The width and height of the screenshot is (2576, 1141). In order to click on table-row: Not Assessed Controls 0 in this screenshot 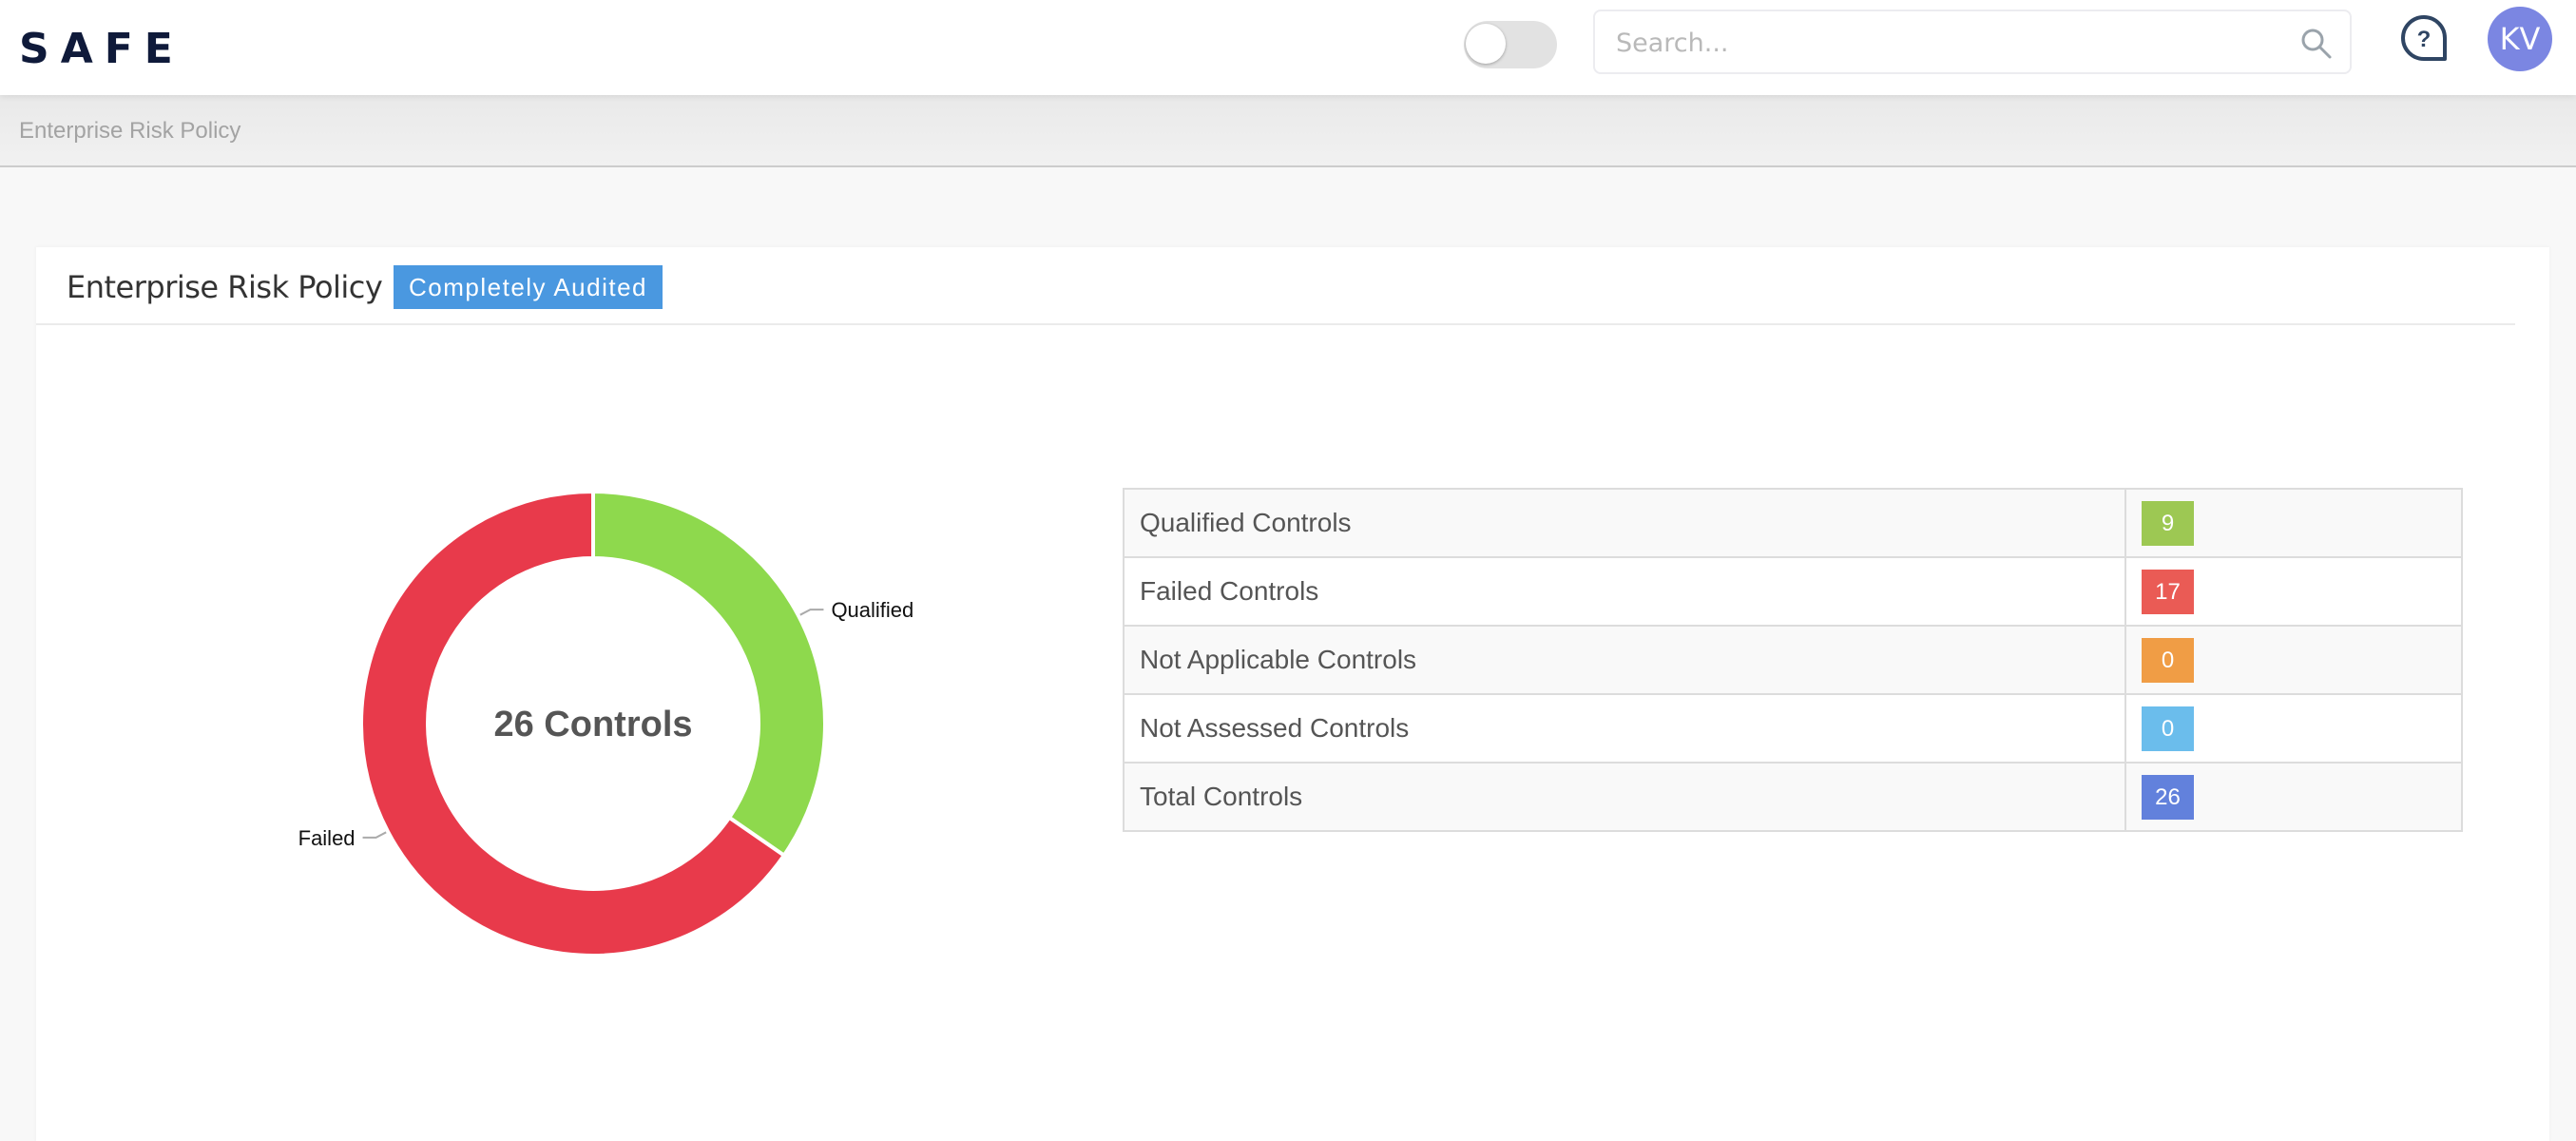, I will do `click(1793, 728)`.